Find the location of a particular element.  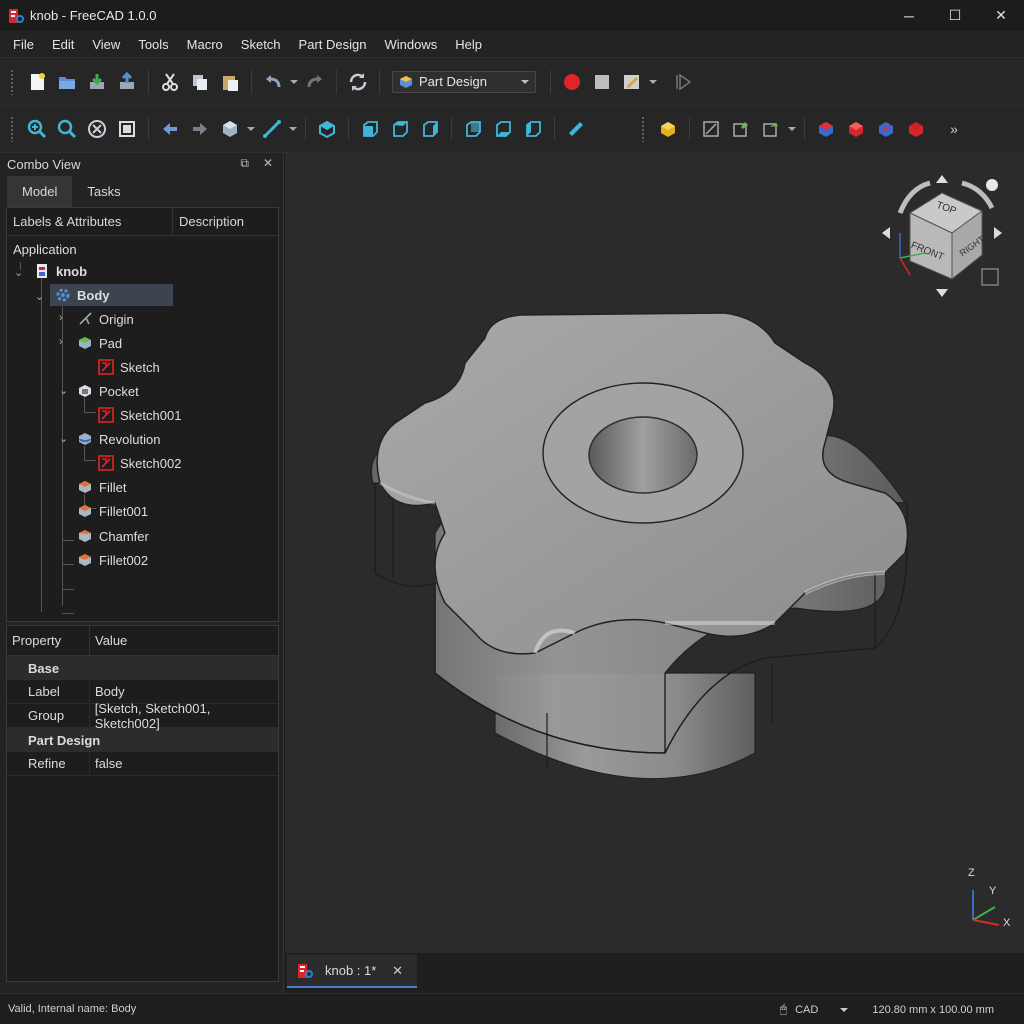

view-front-icon is located at coordinates (370, 129).